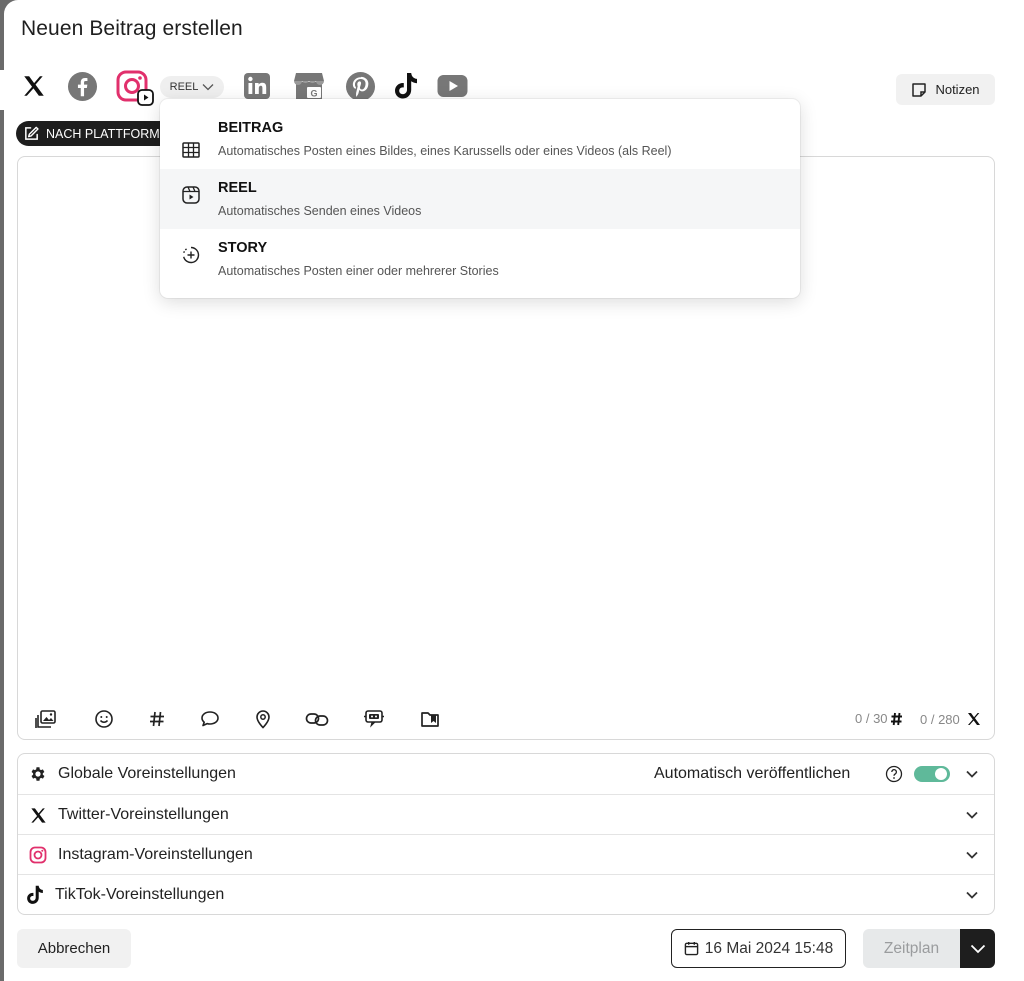 The height and width of the screenshot is (981, 1024). I want to click on facebook-icon, so click(82, 86).